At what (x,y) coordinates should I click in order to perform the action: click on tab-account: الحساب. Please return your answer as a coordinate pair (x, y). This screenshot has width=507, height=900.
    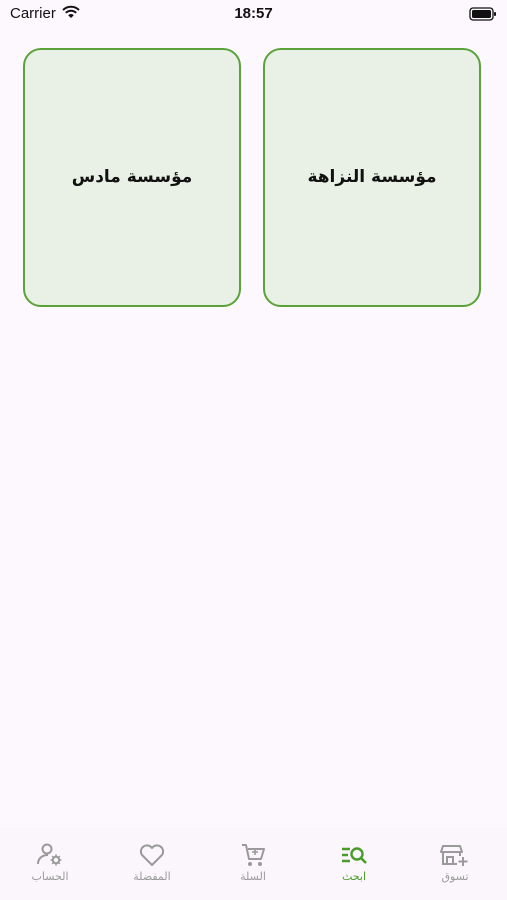
    Looking at the image, I should click on (50, 862).